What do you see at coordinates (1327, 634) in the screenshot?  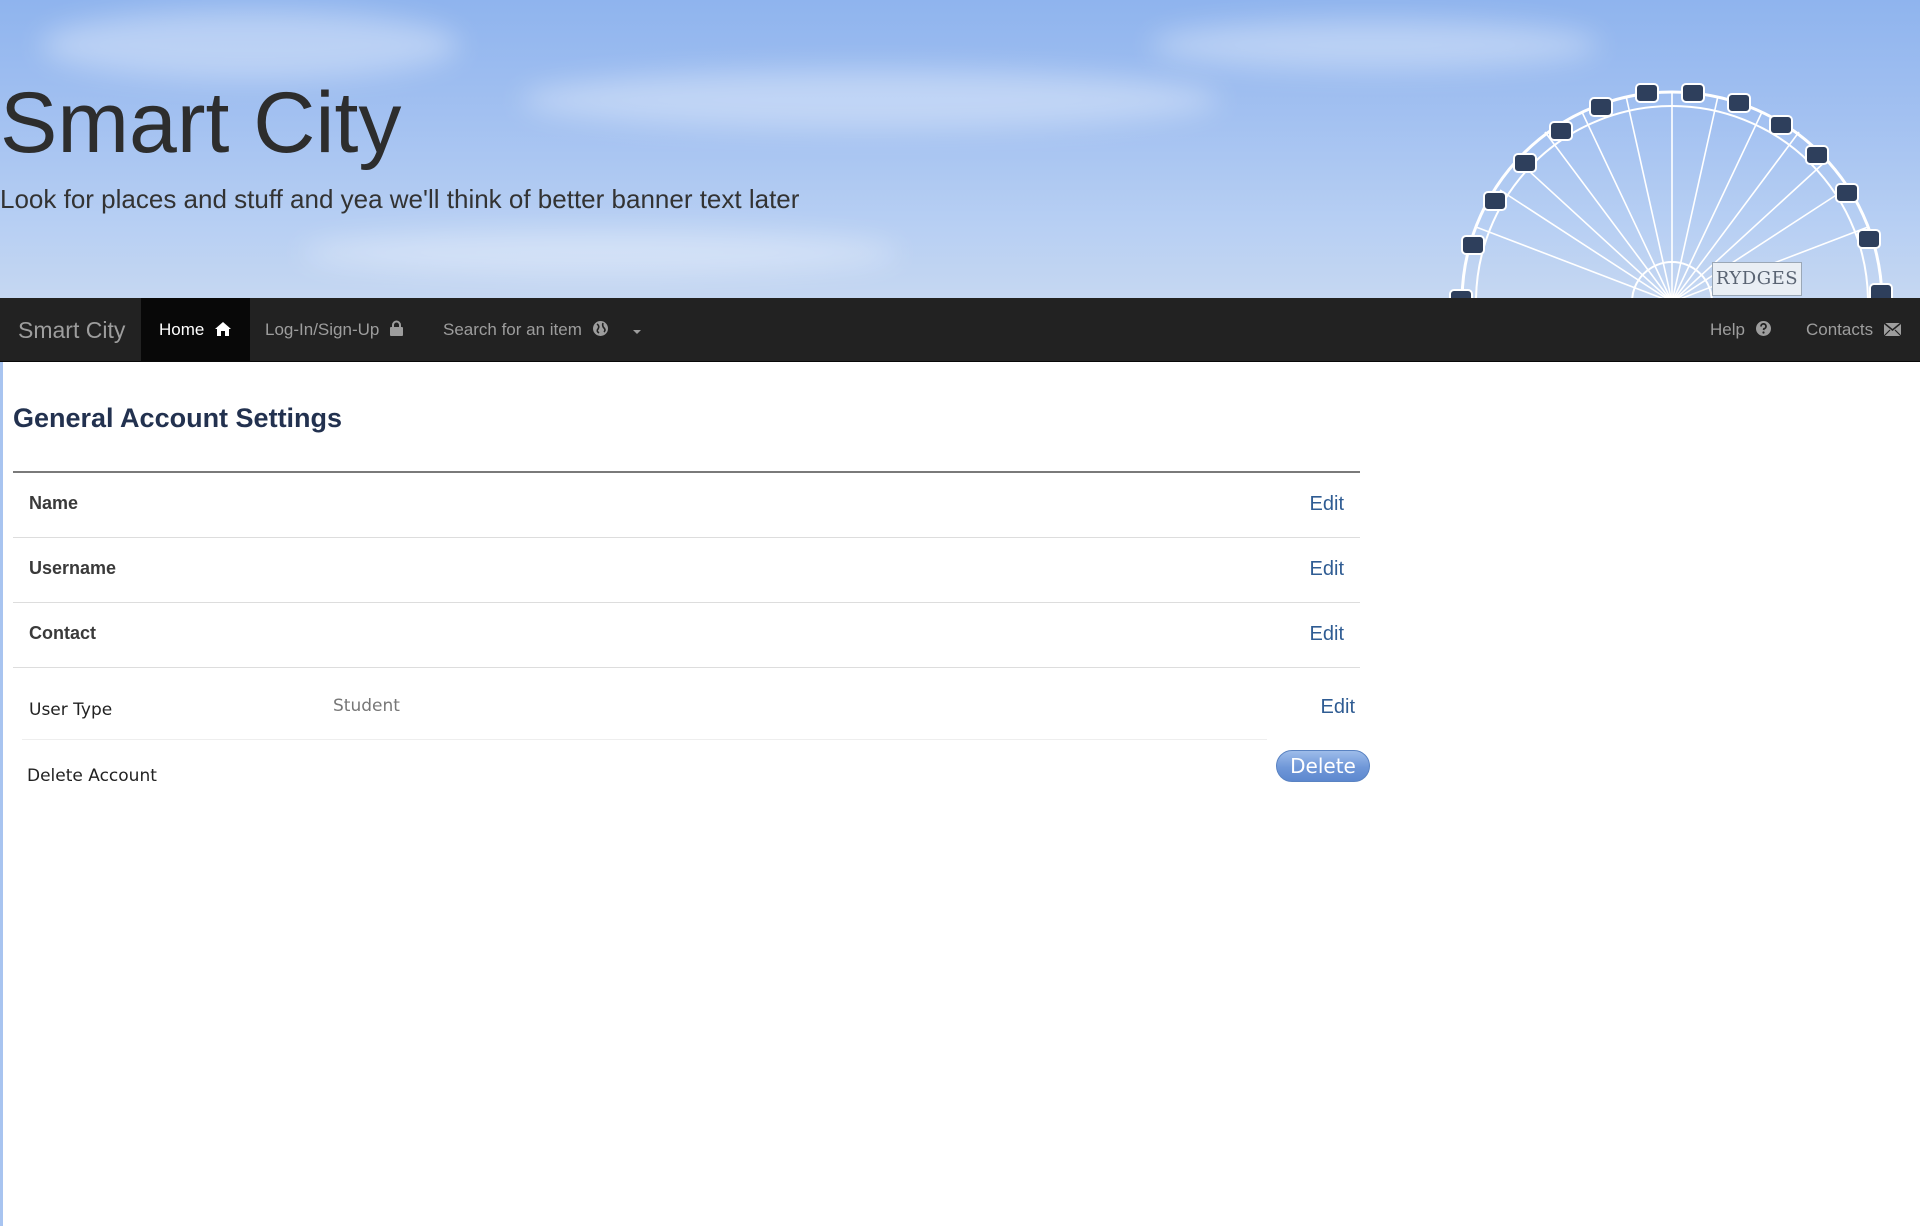 I see `edit-contact-link: Edit` at bounding box center [1327, 634].